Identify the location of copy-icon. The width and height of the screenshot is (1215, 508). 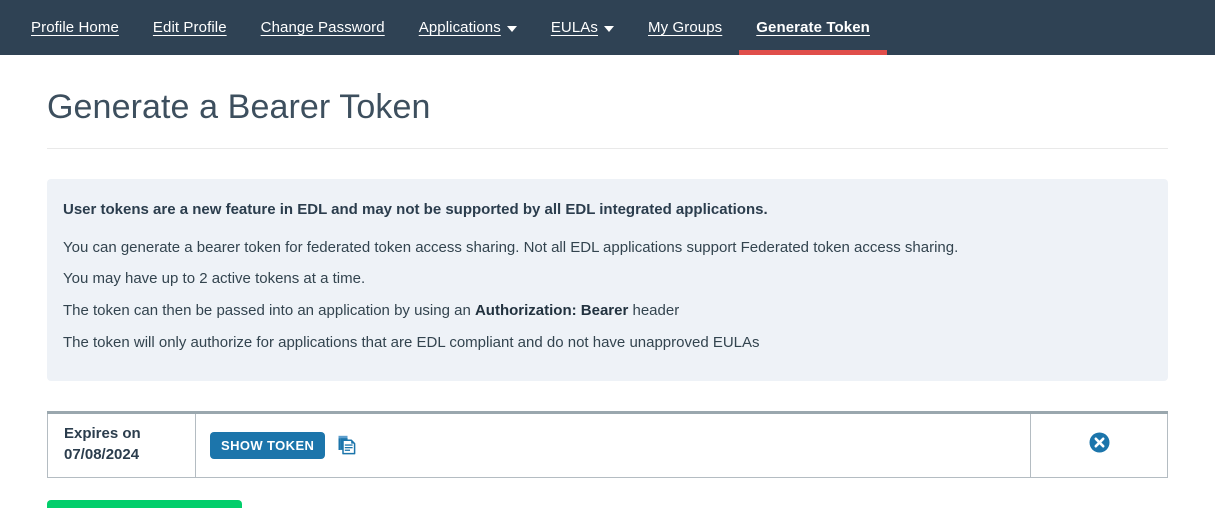
(347, 445).